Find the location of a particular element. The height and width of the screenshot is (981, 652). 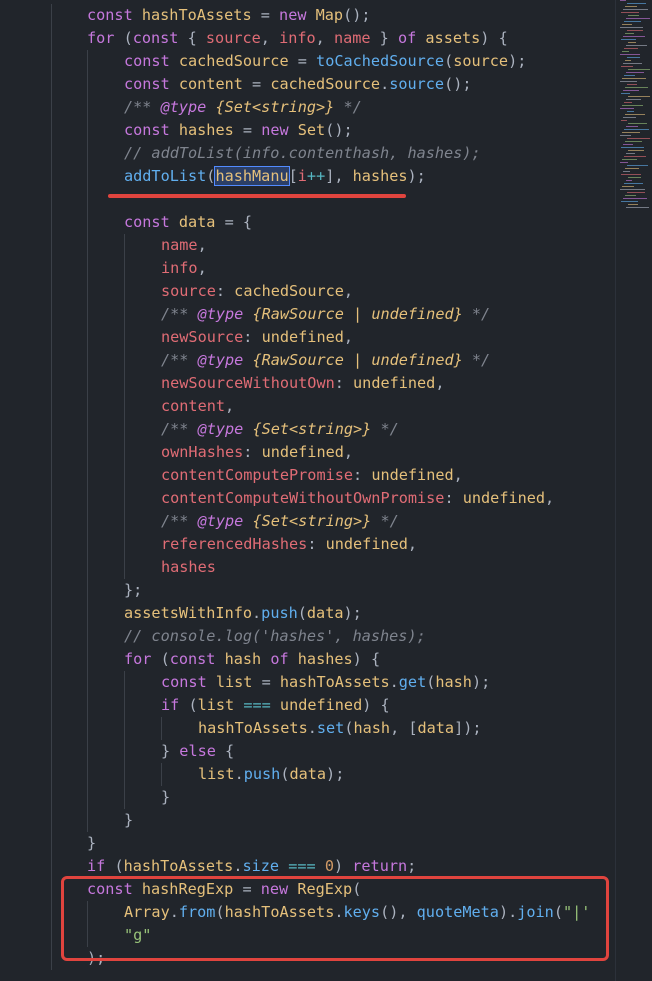

code-line: content, is located at coordinates (197, 406).